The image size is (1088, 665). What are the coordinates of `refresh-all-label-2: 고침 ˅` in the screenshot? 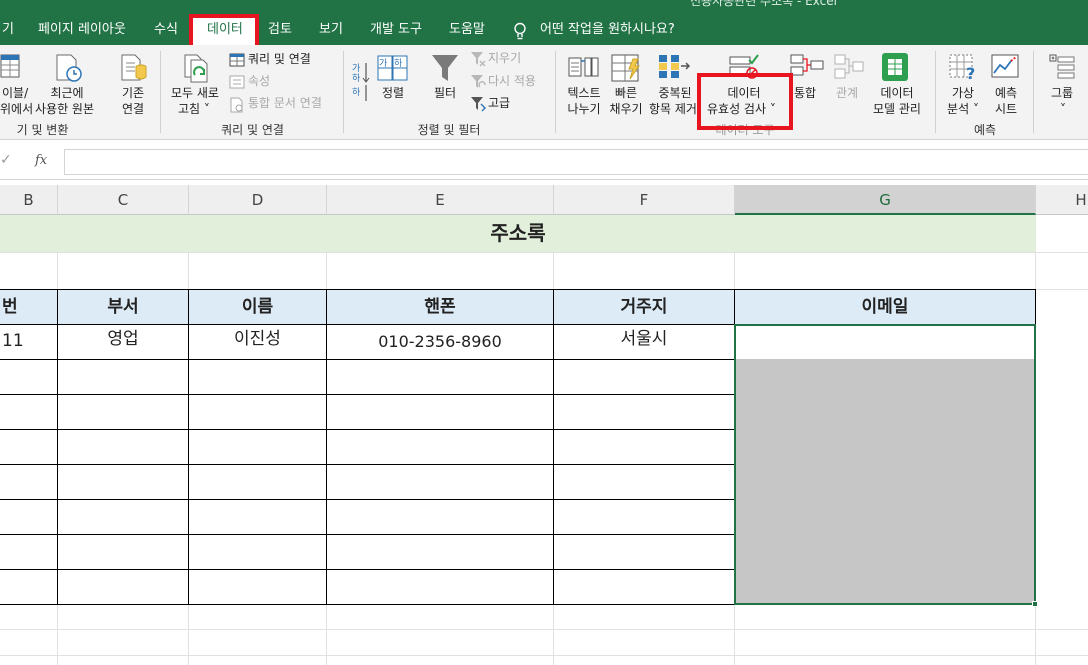 It's located at (194, 109).